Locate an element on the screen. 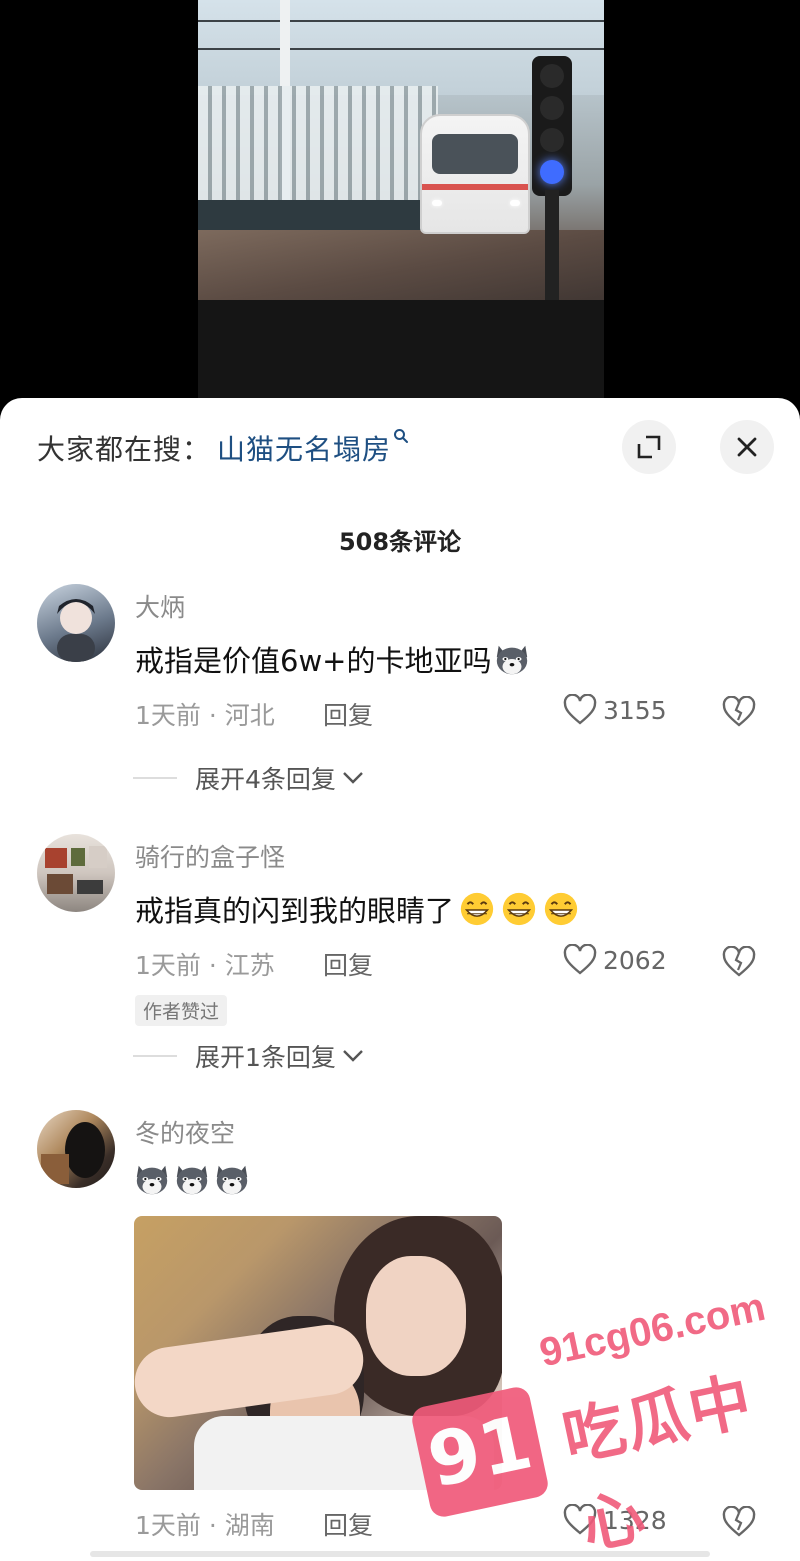 This screenshot has width=800, height=1561. close-button is located at coordinates (747, 447).